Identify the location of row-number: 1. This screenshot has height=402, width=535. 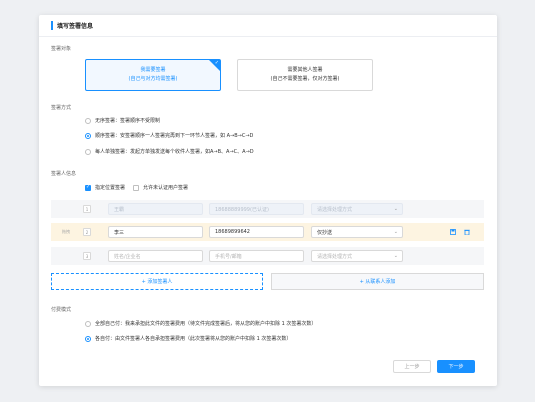
(87, 209).